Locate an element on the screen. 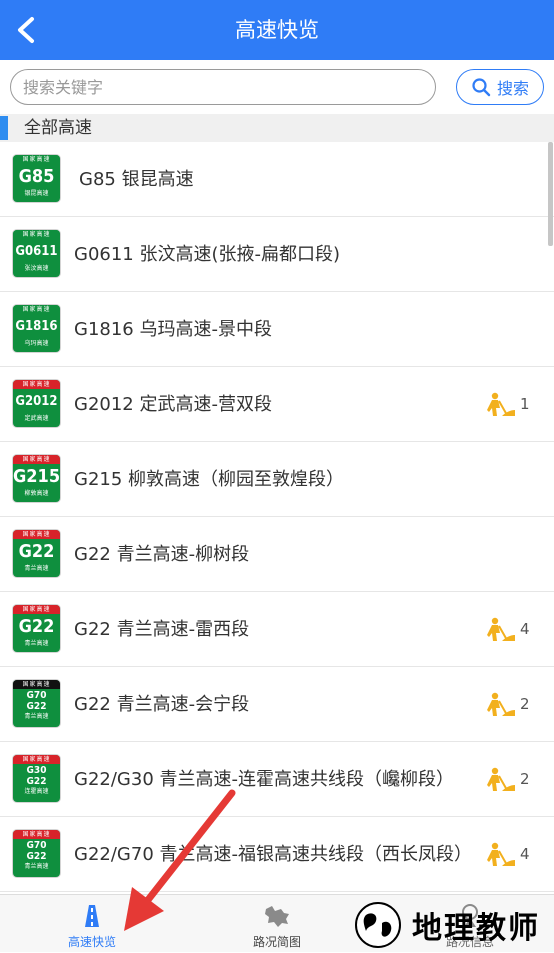 The height and width of the screenshot is (953, 554). road-row: 国家高速 G2012 定武高速 G2012 定武高速-营双段 1 is located at coordinates (277, 404).